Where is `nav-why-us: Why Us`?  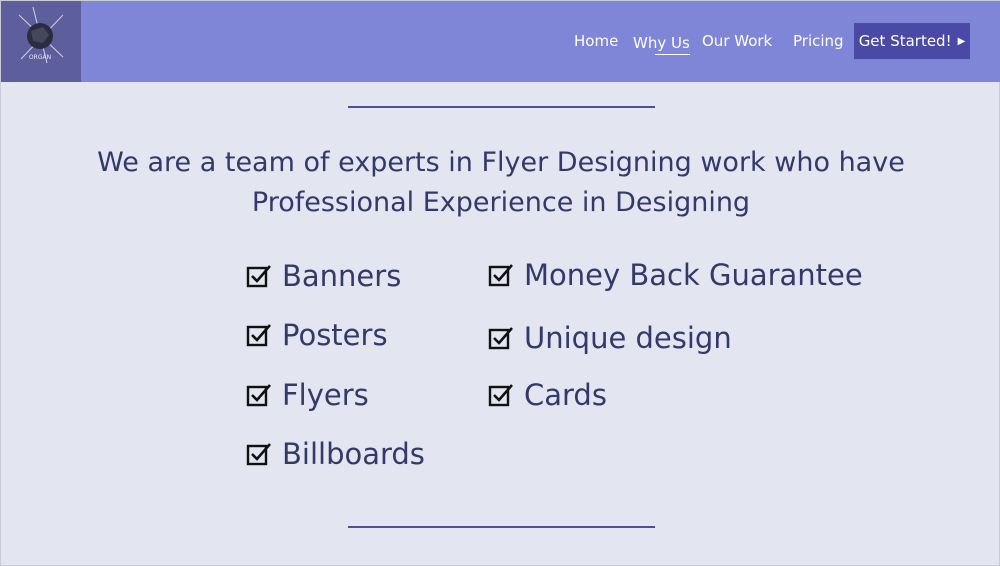 nav-why-us: Why Us is located at coordinates (661, 44).